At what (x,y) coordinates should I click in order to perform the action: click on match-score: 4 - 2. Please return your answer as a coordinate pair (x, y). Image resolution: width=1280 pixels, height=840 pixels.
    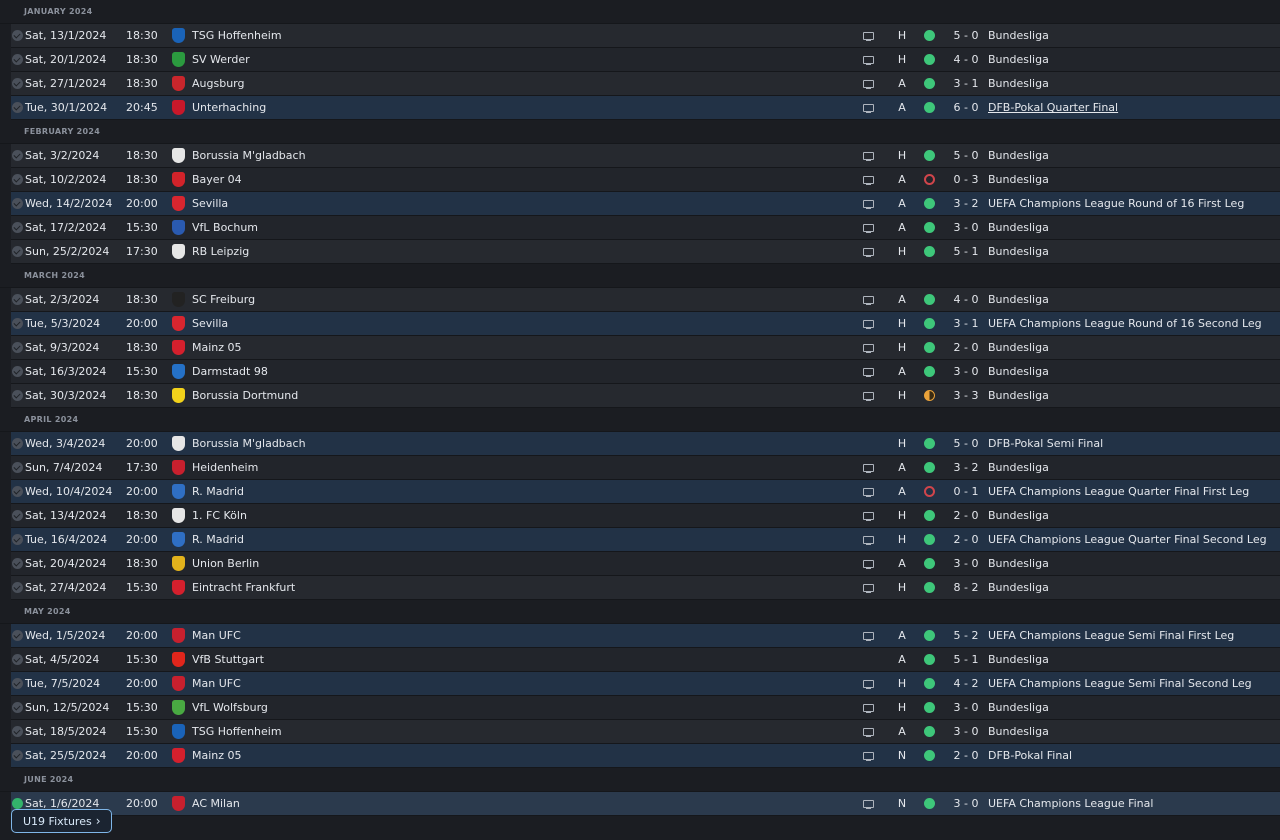
    Looking at the image, I should click on (966, 683).